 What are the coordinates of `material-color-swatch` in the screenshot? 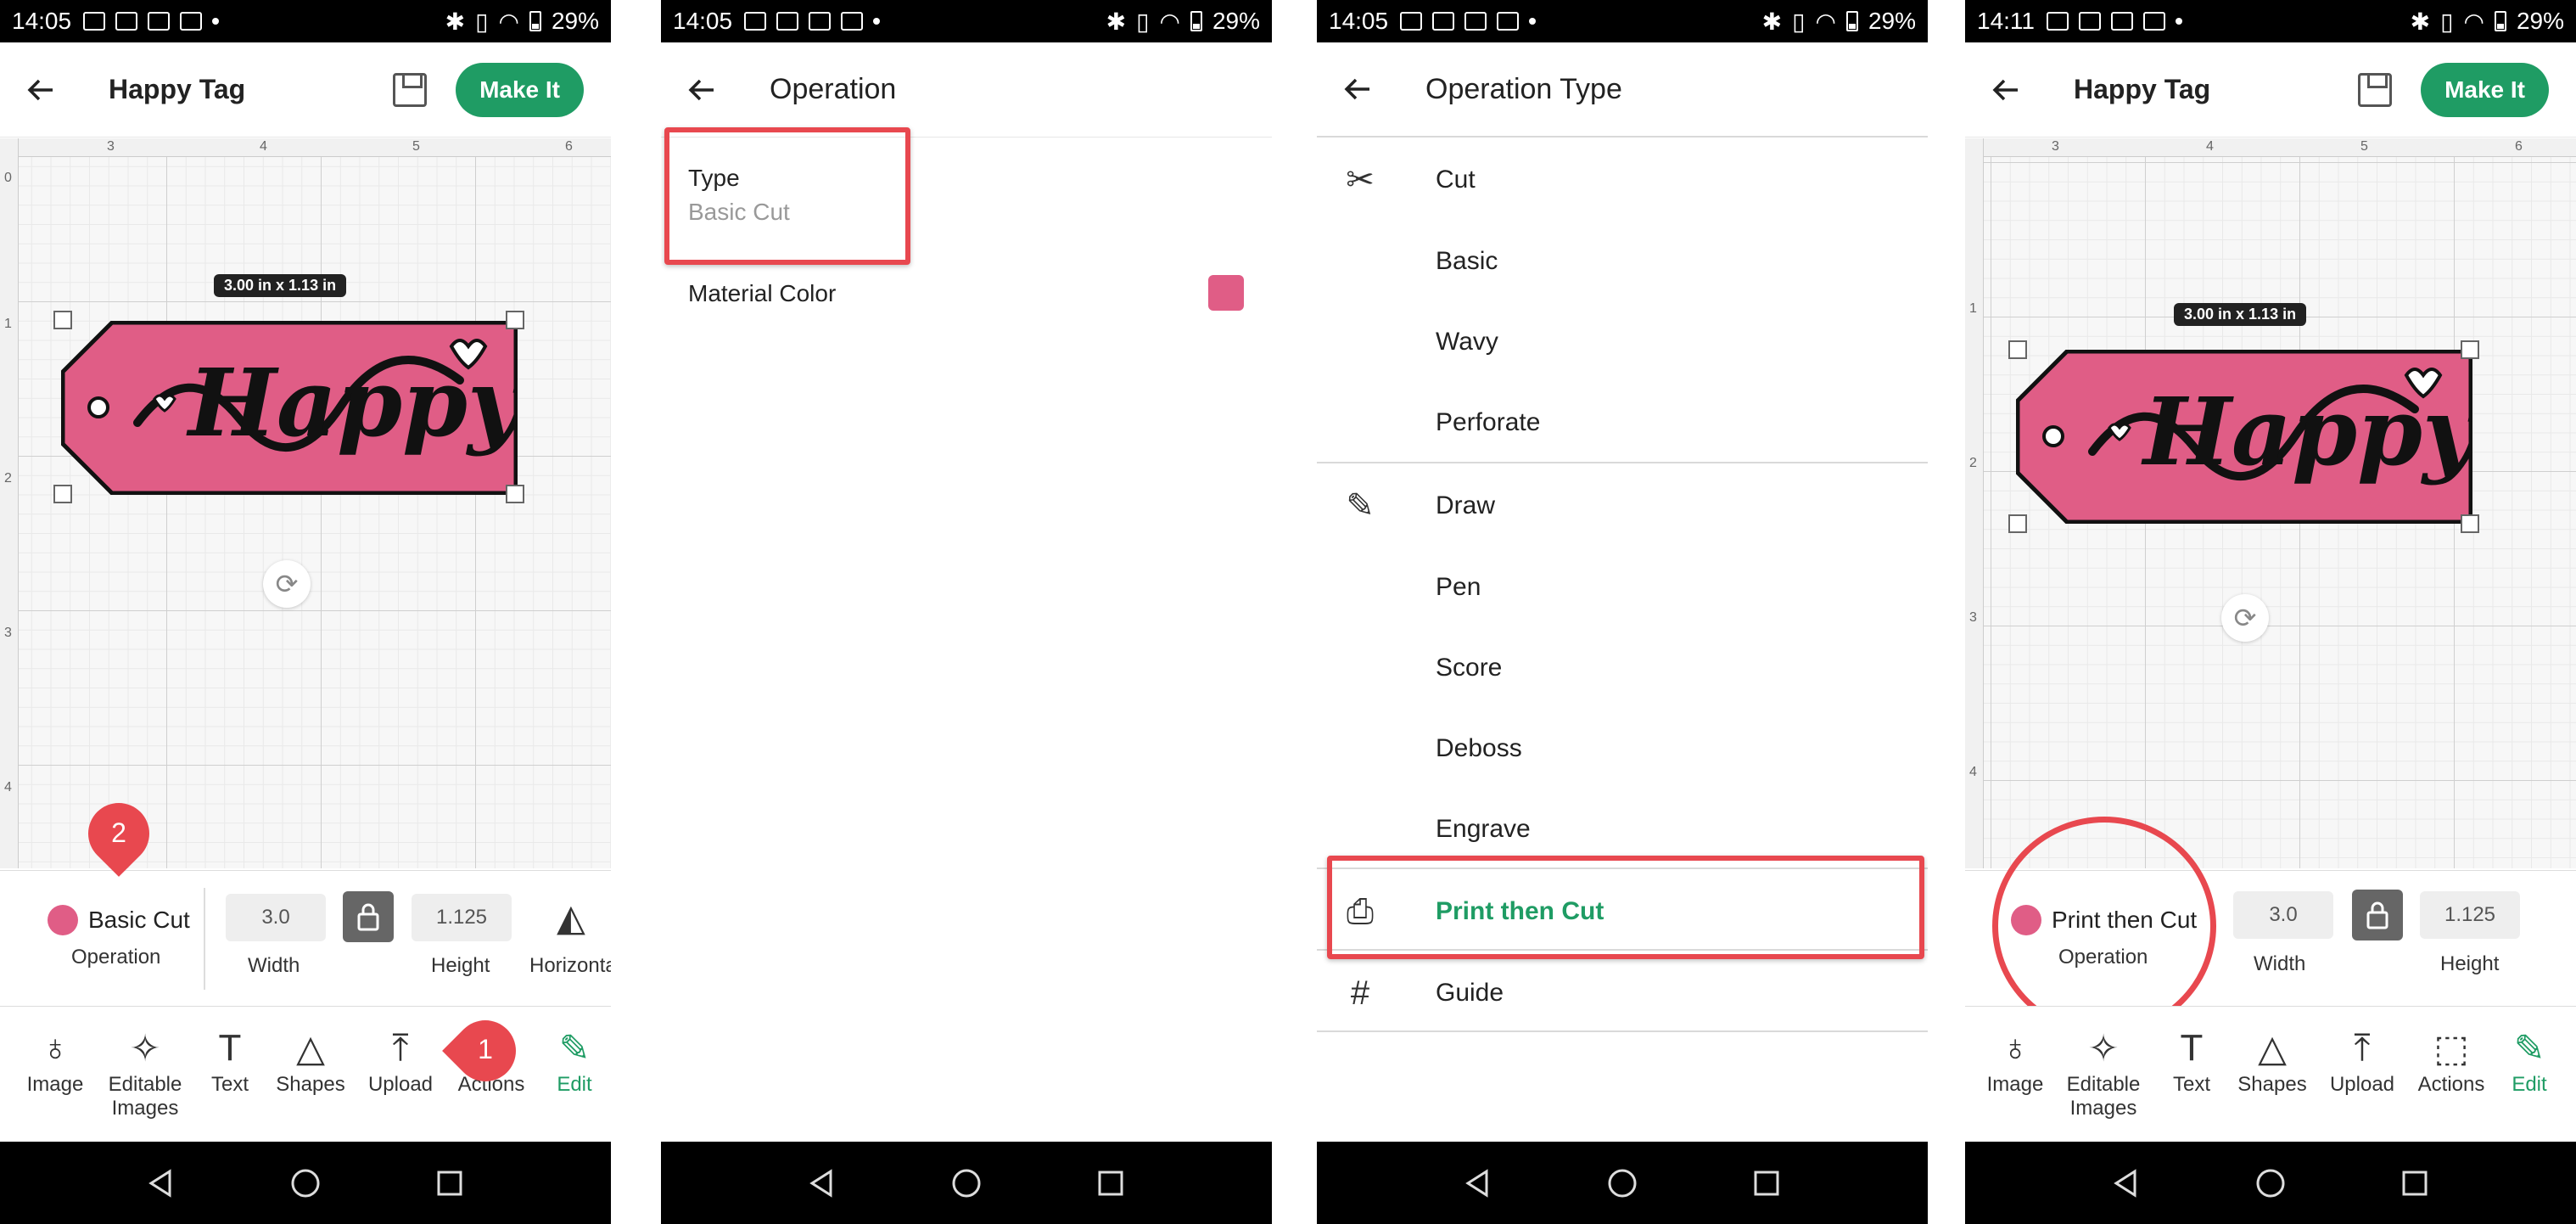 It's located at (1226, 293).